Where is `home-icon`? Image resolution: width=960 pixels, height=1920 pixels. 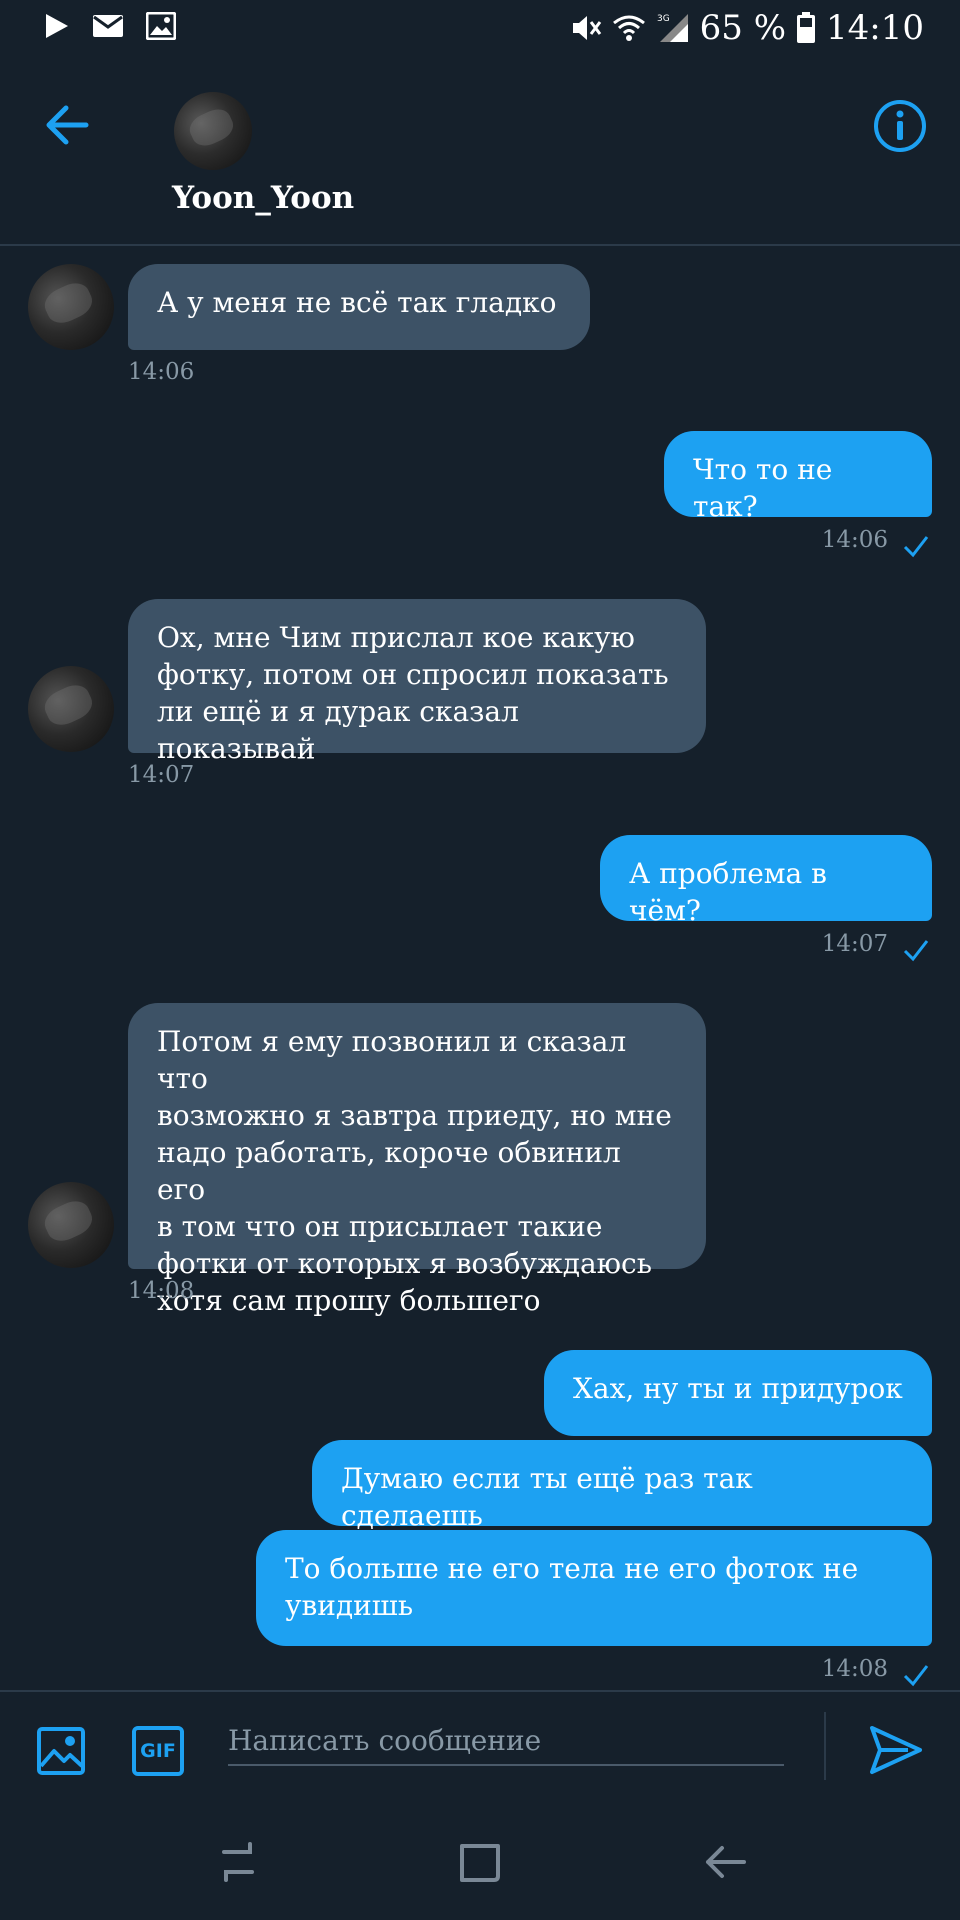 home-icon is located at coordinates (480, 1862).